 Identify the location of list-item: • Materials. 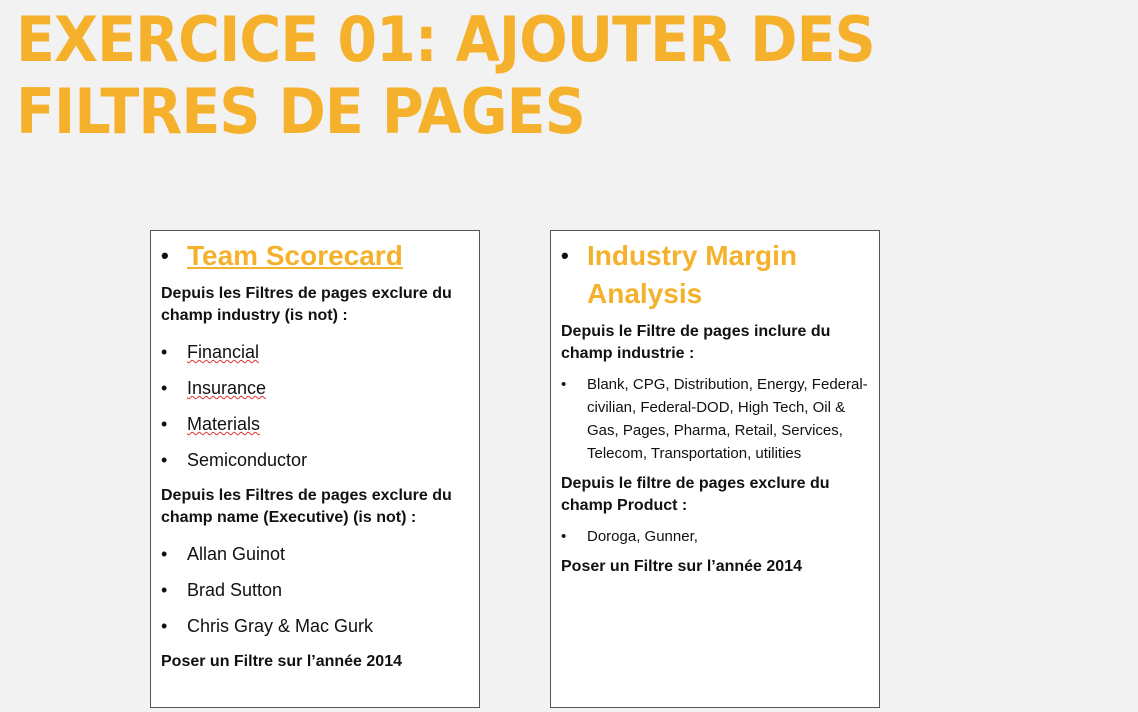
(315, 424).